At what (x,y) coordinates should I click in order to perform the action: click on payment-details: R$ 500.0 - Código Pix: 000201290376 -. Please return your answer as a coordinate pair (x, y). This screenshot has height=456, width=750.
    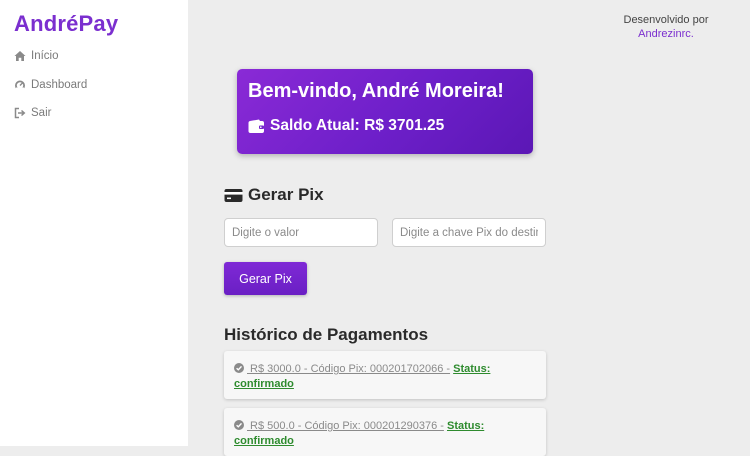
    Looking at the image, I should click on (345, 426).